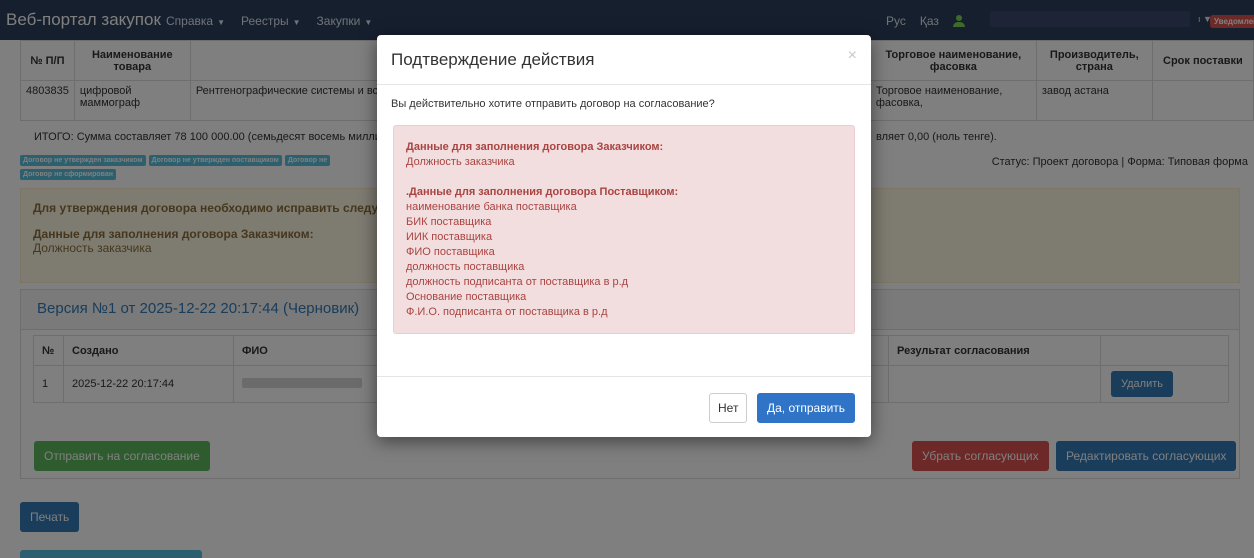  I want to click on dialog-title: Подтверждение действия, so click(493, 59).